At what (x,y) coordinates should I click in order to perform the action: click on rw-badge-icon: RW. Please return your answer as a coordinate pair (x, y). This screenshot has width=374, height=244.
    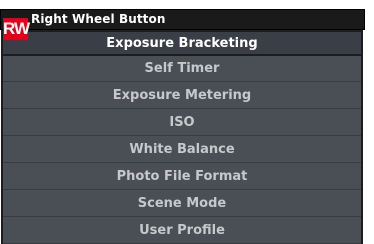
    Looking at the image, I should click on (16, 29).